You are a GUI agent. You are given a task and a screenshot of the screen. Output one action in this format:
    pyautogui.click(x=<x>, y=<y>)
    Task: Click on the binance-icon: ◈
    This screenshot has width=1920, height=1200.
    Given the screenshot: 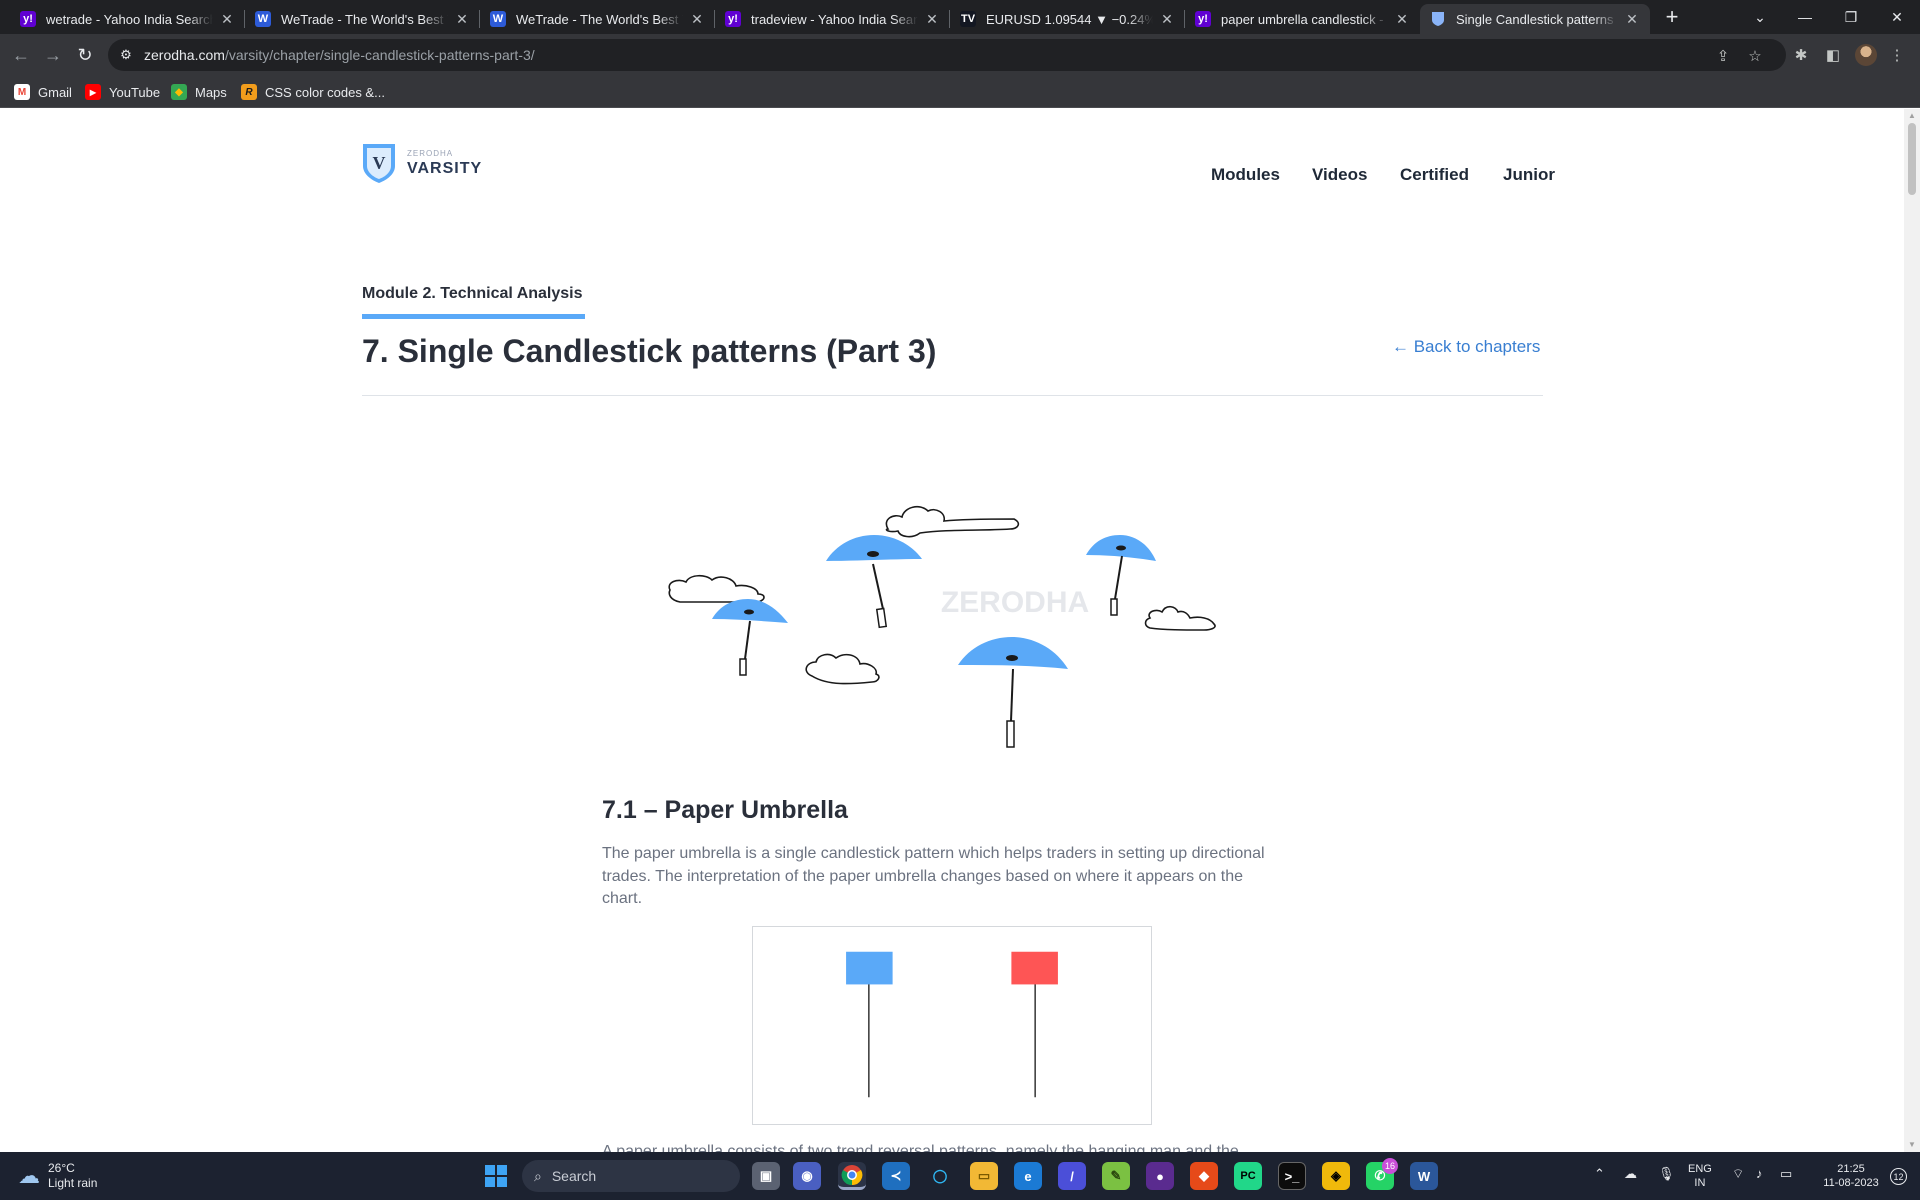 What is the action you would take?
    pyautogui.click(x=1336, y=1176)
    